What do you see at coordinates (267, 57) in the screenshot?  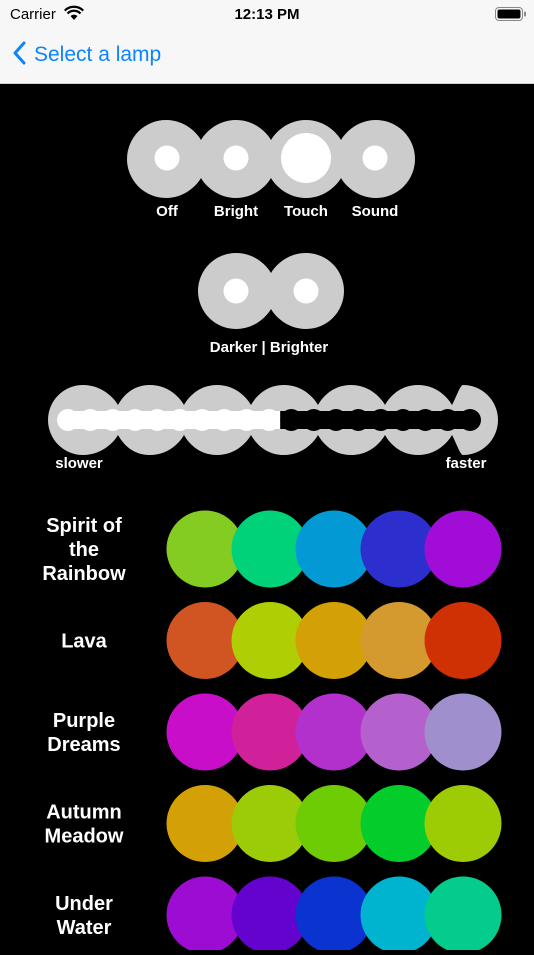 I see `navigation-bar: Select a lamp` at bounding box center [267, 57].